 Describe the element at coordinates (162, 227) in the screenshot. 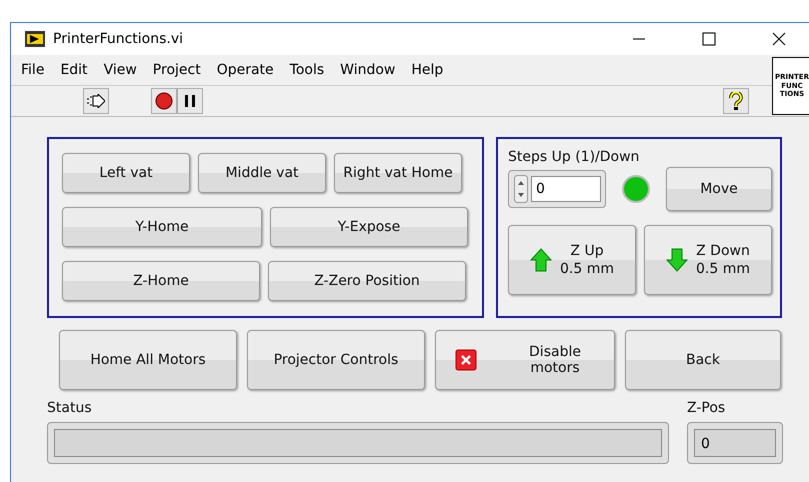

I see `position-button: Y-Home` at that location.